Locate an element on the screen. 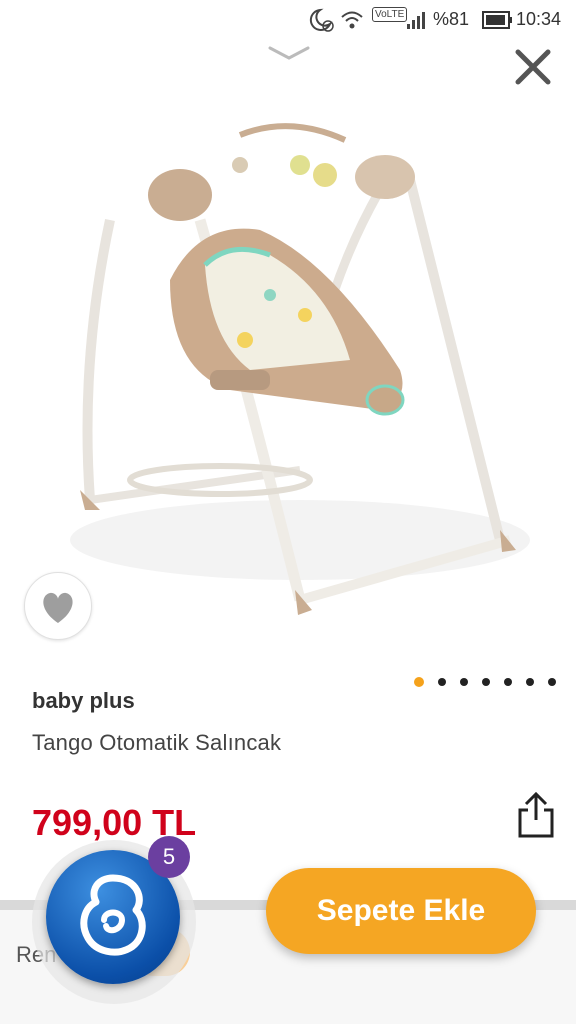  status-bar: VoLTE %81 10:34 is located at coordinates (288, 20).